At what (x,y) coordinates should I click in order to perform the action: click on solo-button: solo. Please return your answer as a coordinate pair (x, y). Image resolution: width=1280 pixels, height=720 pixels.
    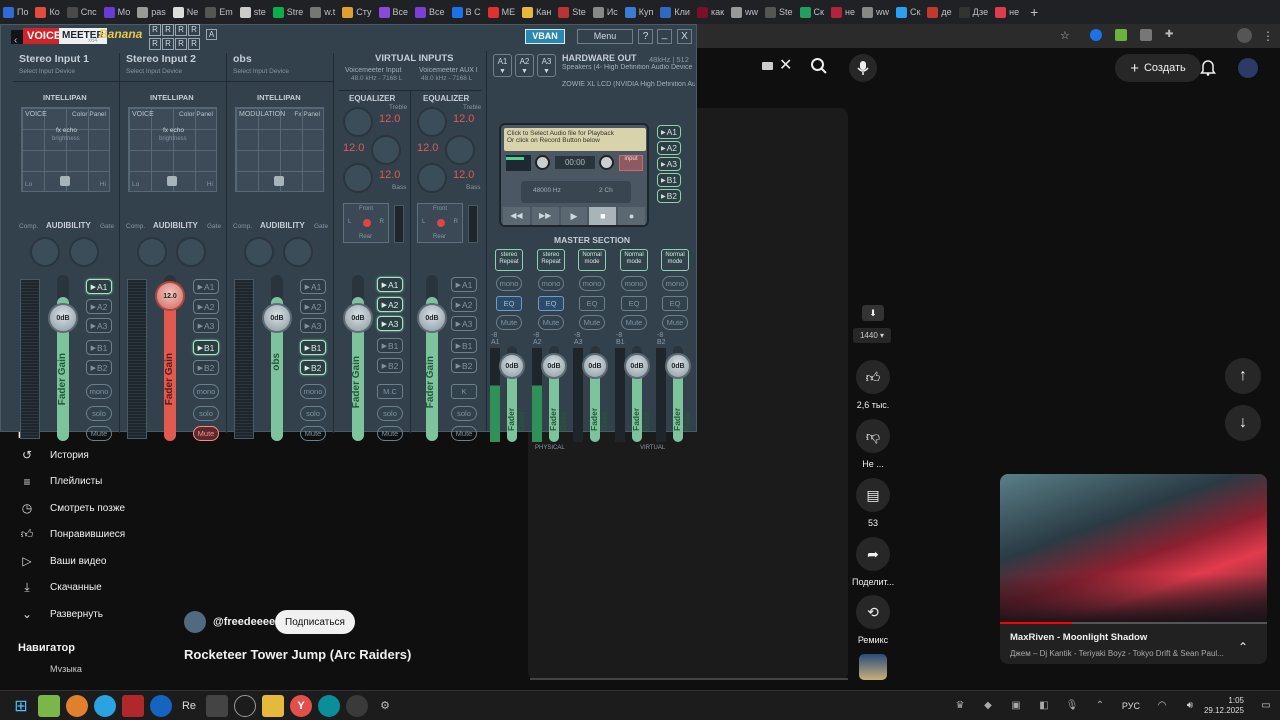
    Looking at the image, I should click on (313, 413).